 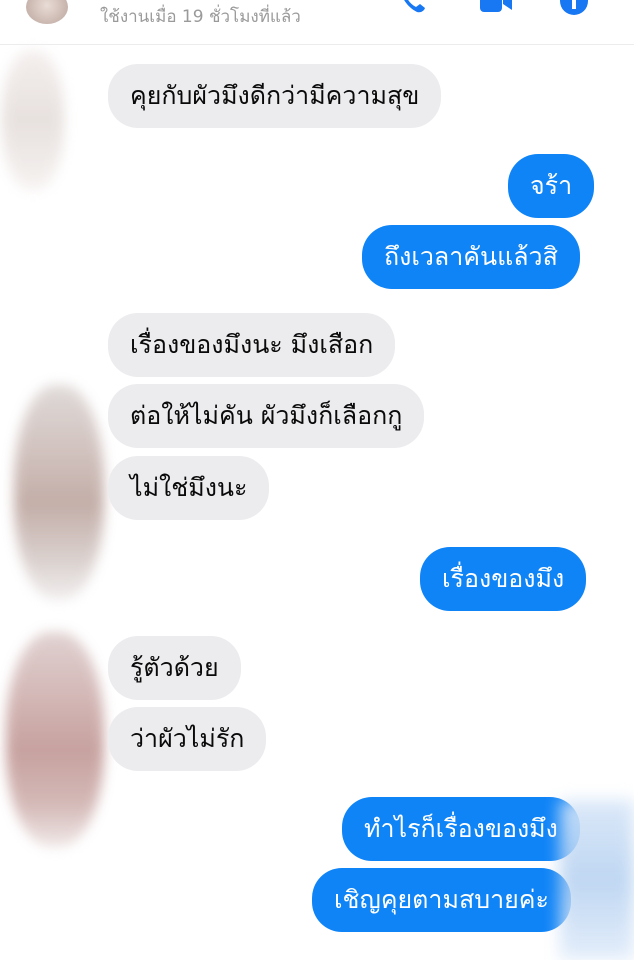 What do you see at coordinates (189, 488) in the screenshot?
I see `message-bubble-incoming: ไม่ใช่มึงนะ` at bounding box center [189, 488].